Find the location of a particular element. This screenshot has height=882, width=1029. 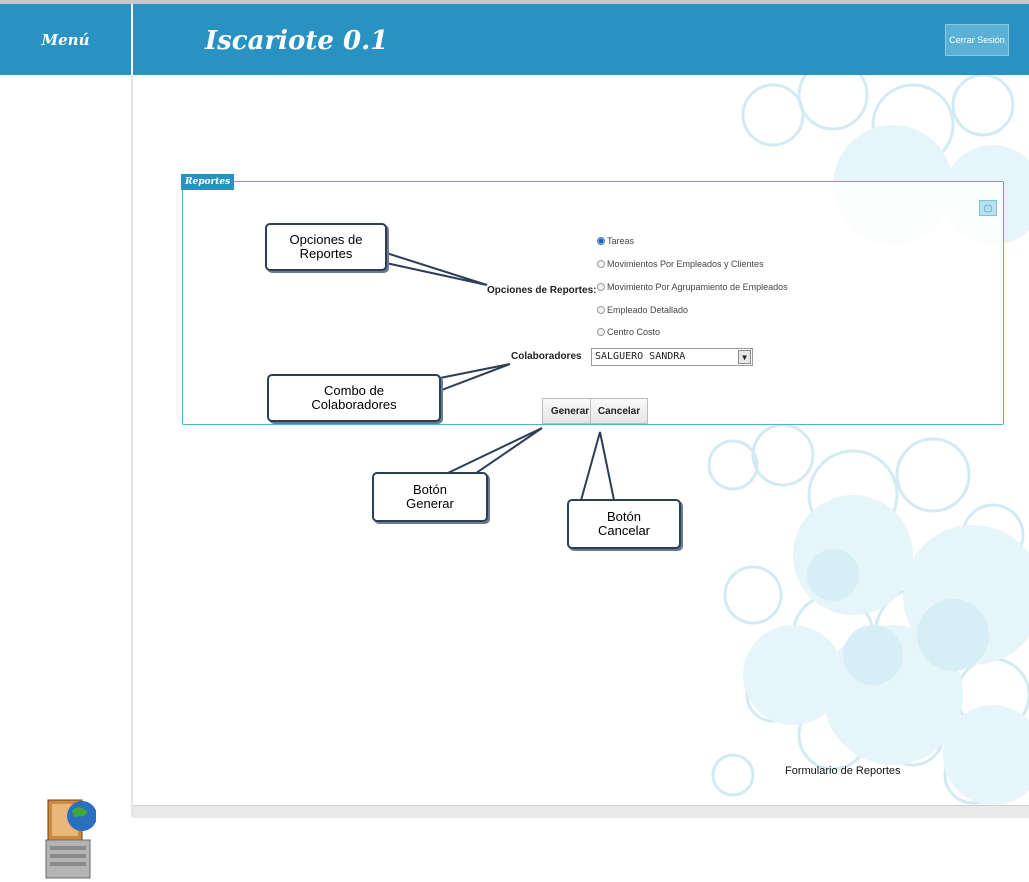

callout-generate-button: Botón Generar is located at coordinates (430, 497).